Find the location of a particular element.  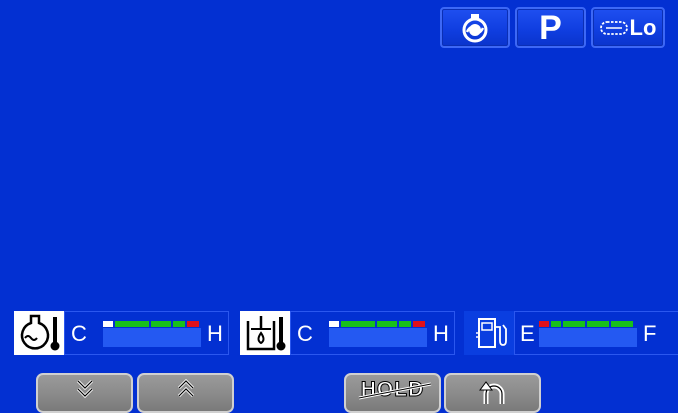

back-button is located at coordinates (492, 393).